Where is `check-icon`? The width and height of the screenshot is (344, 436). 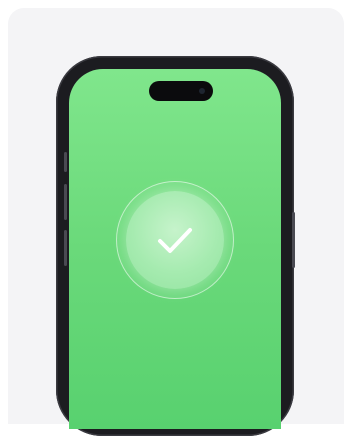
check-icon is located at coordinates (175, 240).